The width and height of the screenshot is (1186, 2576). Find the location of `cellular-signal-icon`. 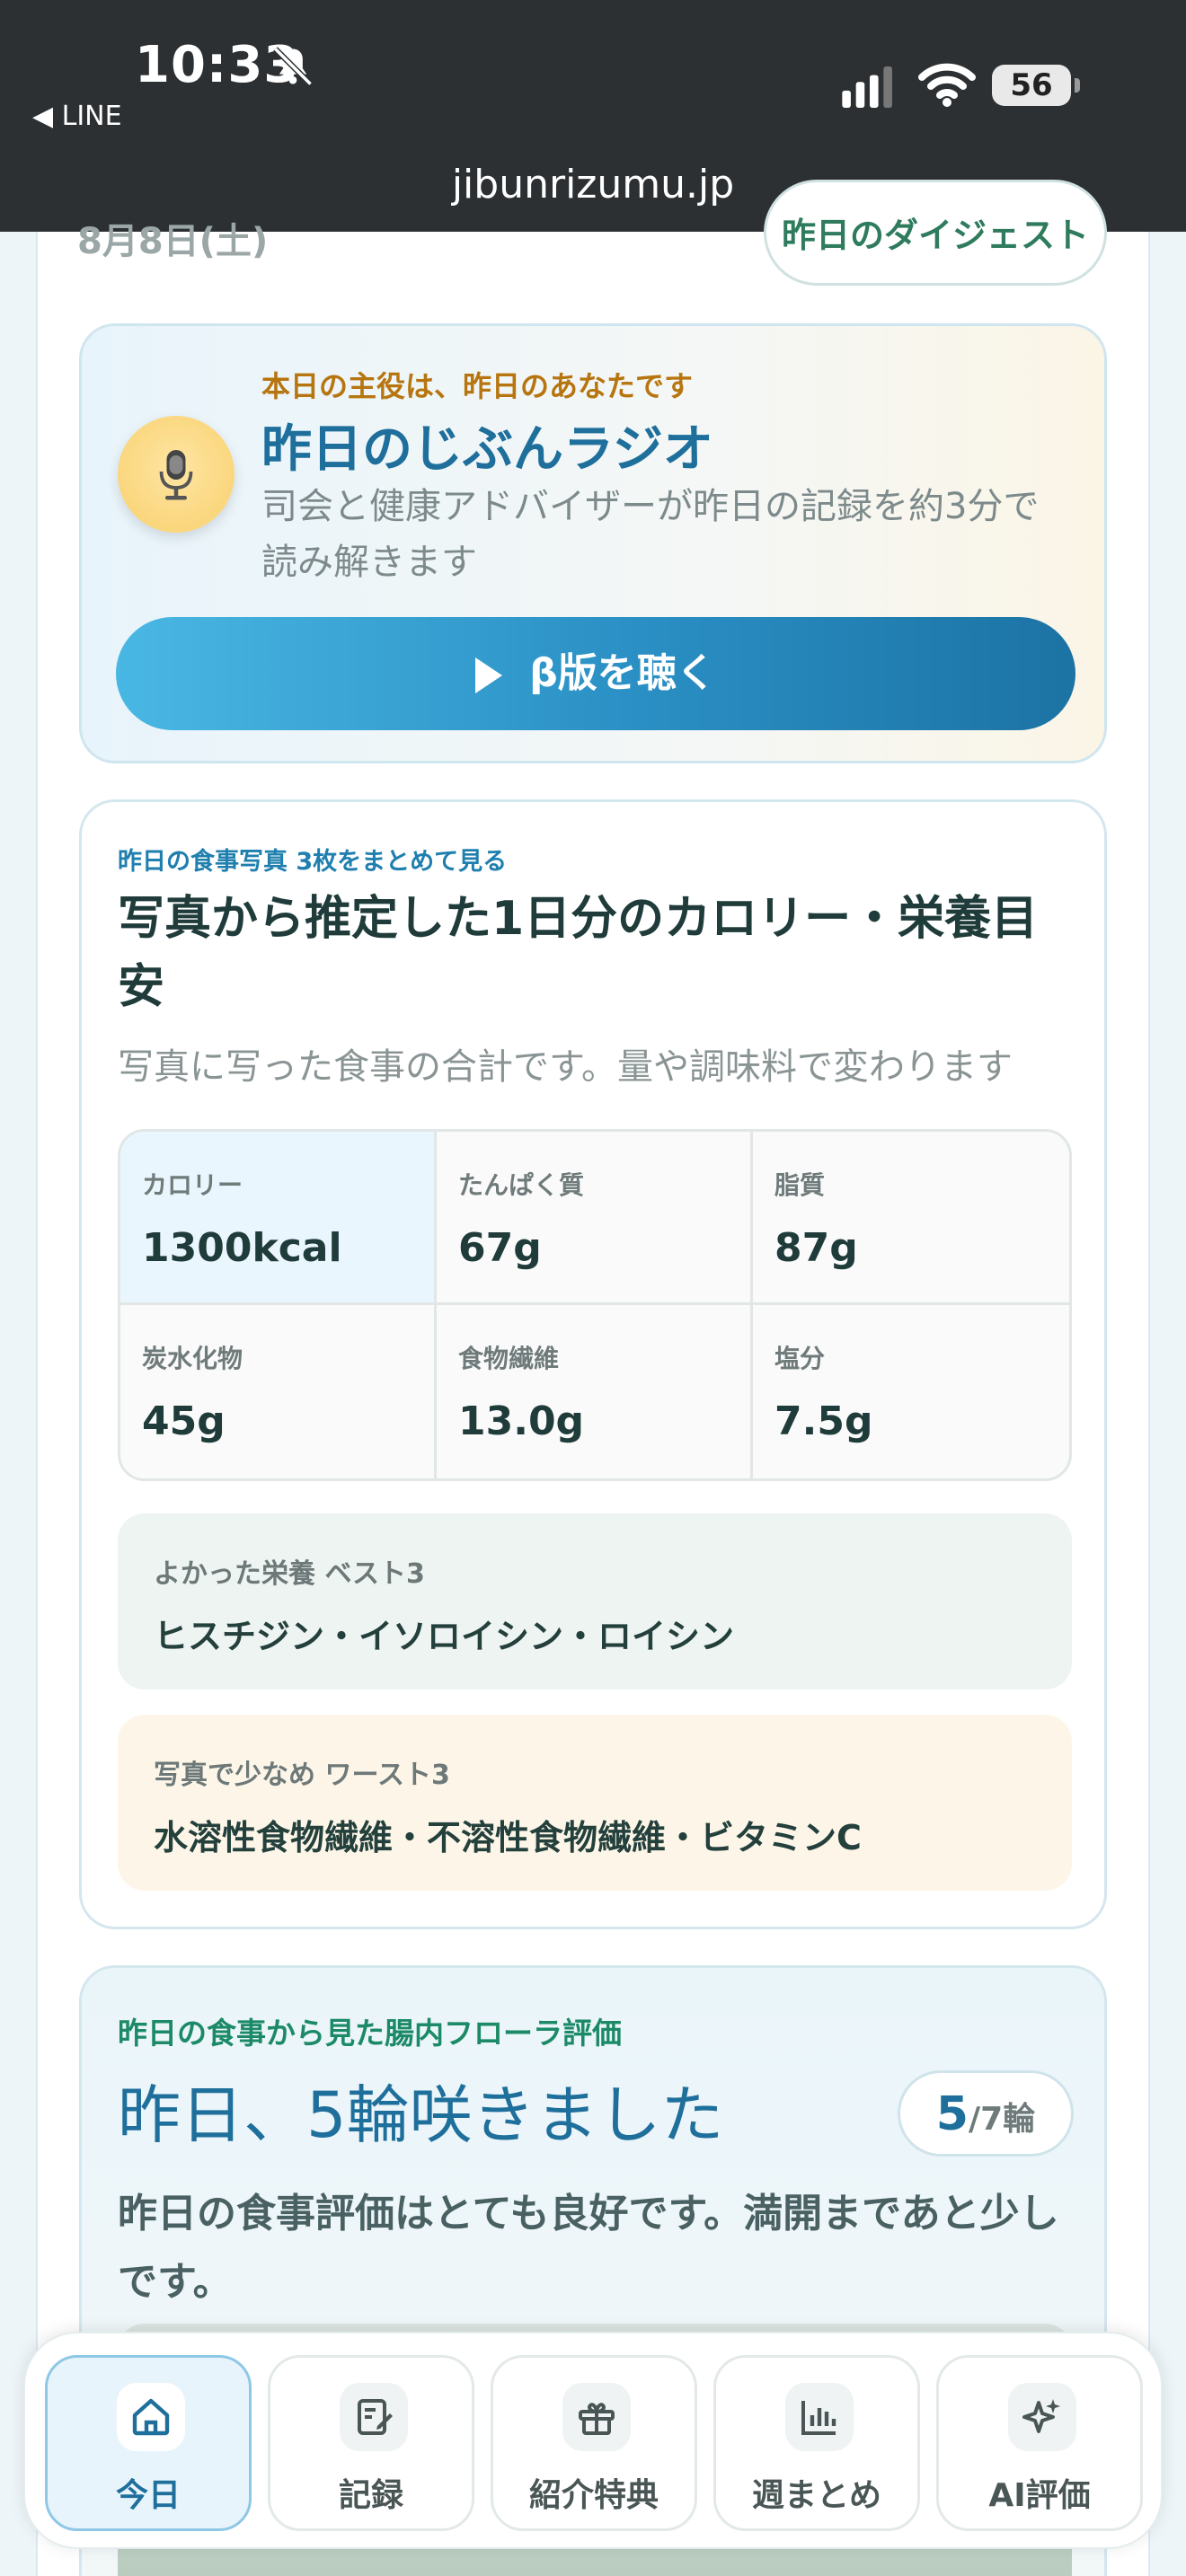

cellular-signal-icon is located at coordinates (867, 87).